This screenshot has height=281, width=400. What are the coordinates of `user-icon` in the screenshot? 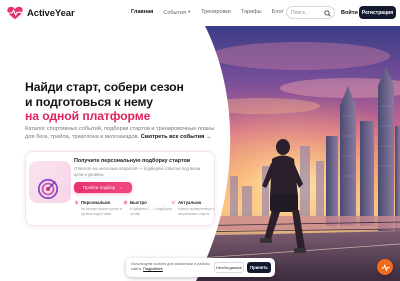 It's located at (76, 202).